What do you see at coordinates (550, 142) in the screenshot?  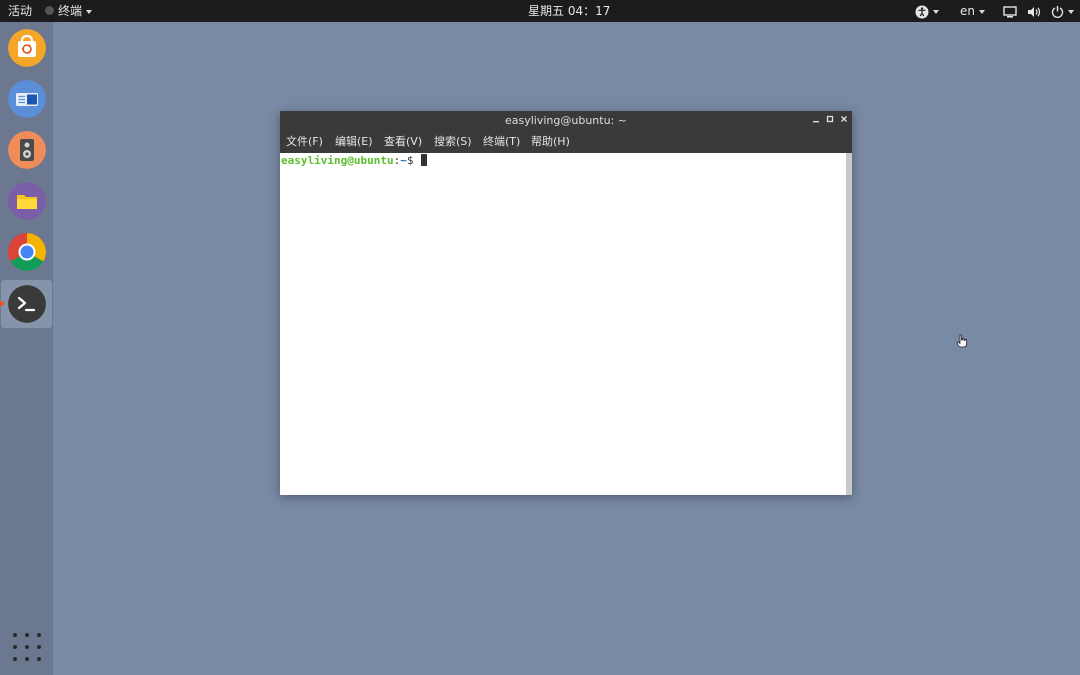 I see `menu-help: 帮助(H)` at bounding box center [550, 142].